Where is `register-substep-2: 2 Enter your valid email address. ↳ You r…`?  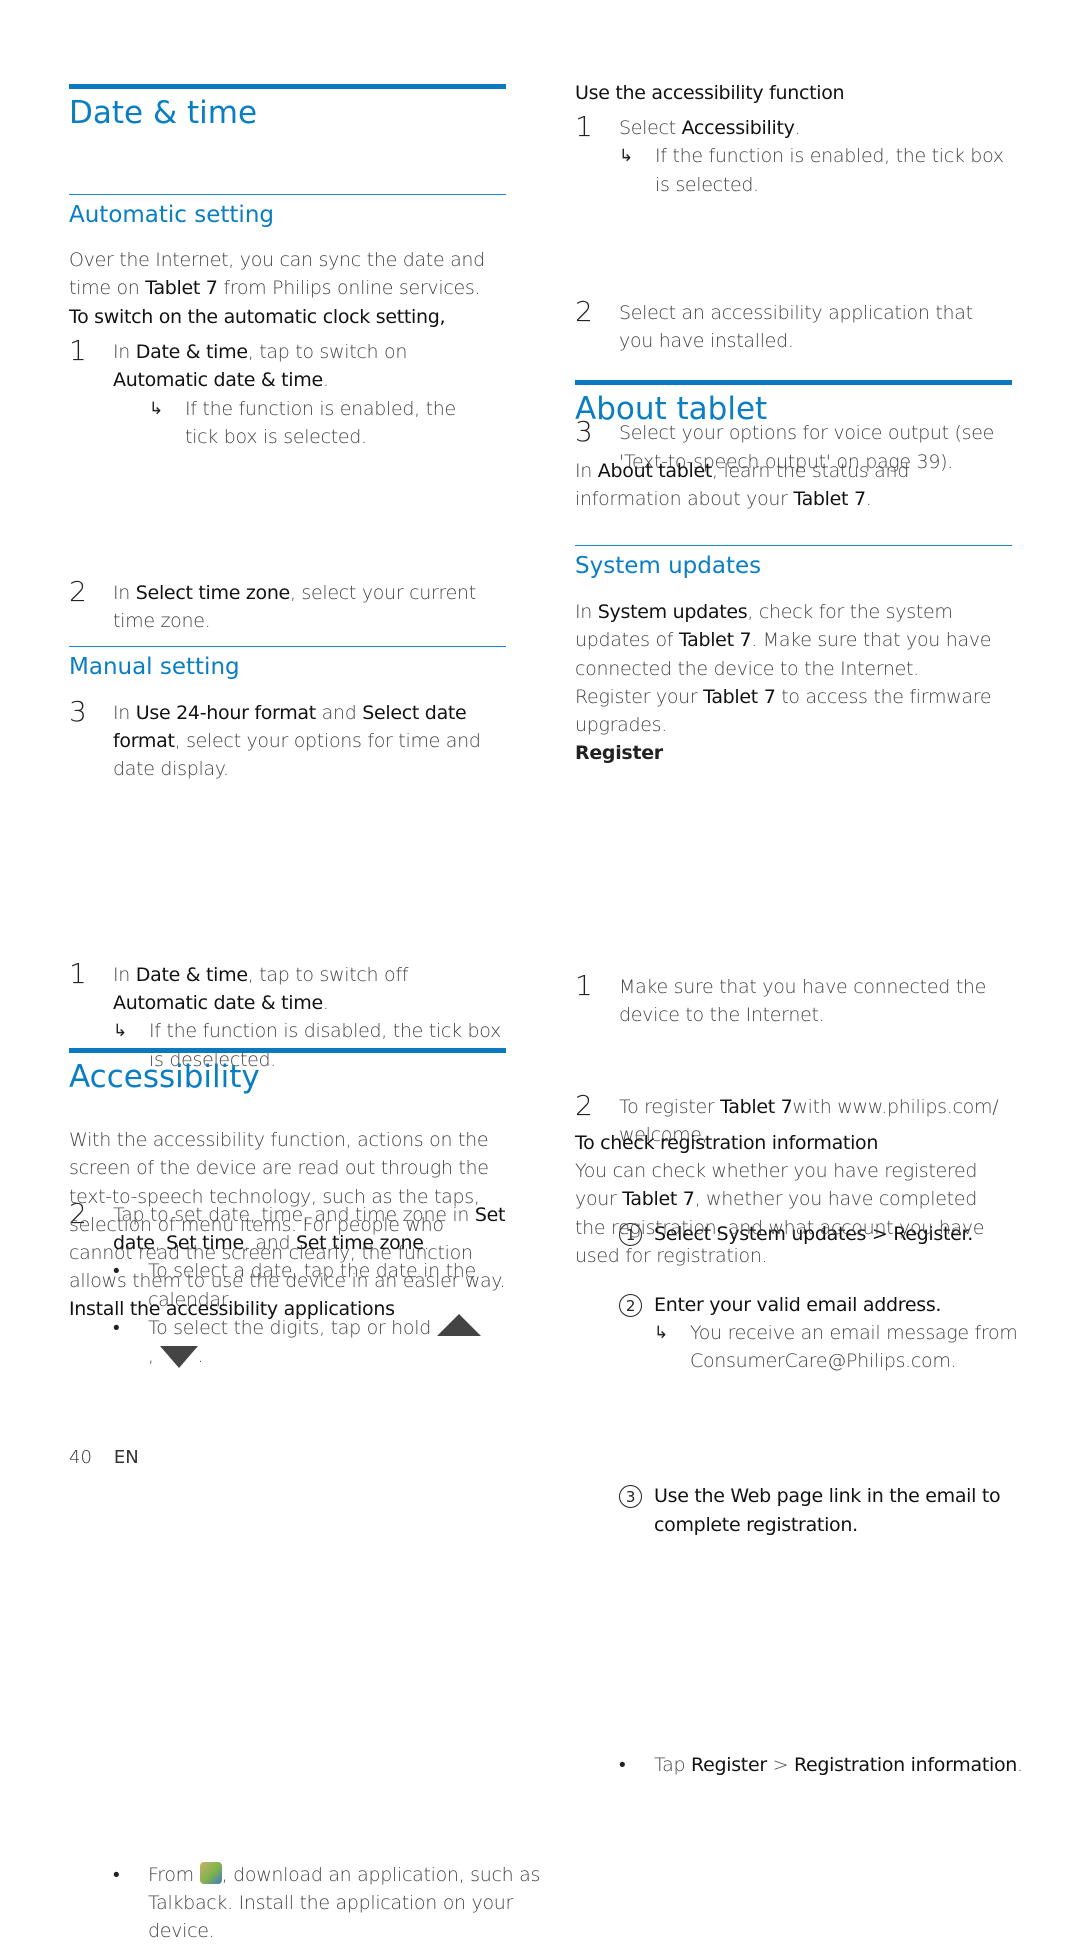
register-substep-2: 2 Enter your valid email address. ↳ You r… is located at coordinates (837, 1333).